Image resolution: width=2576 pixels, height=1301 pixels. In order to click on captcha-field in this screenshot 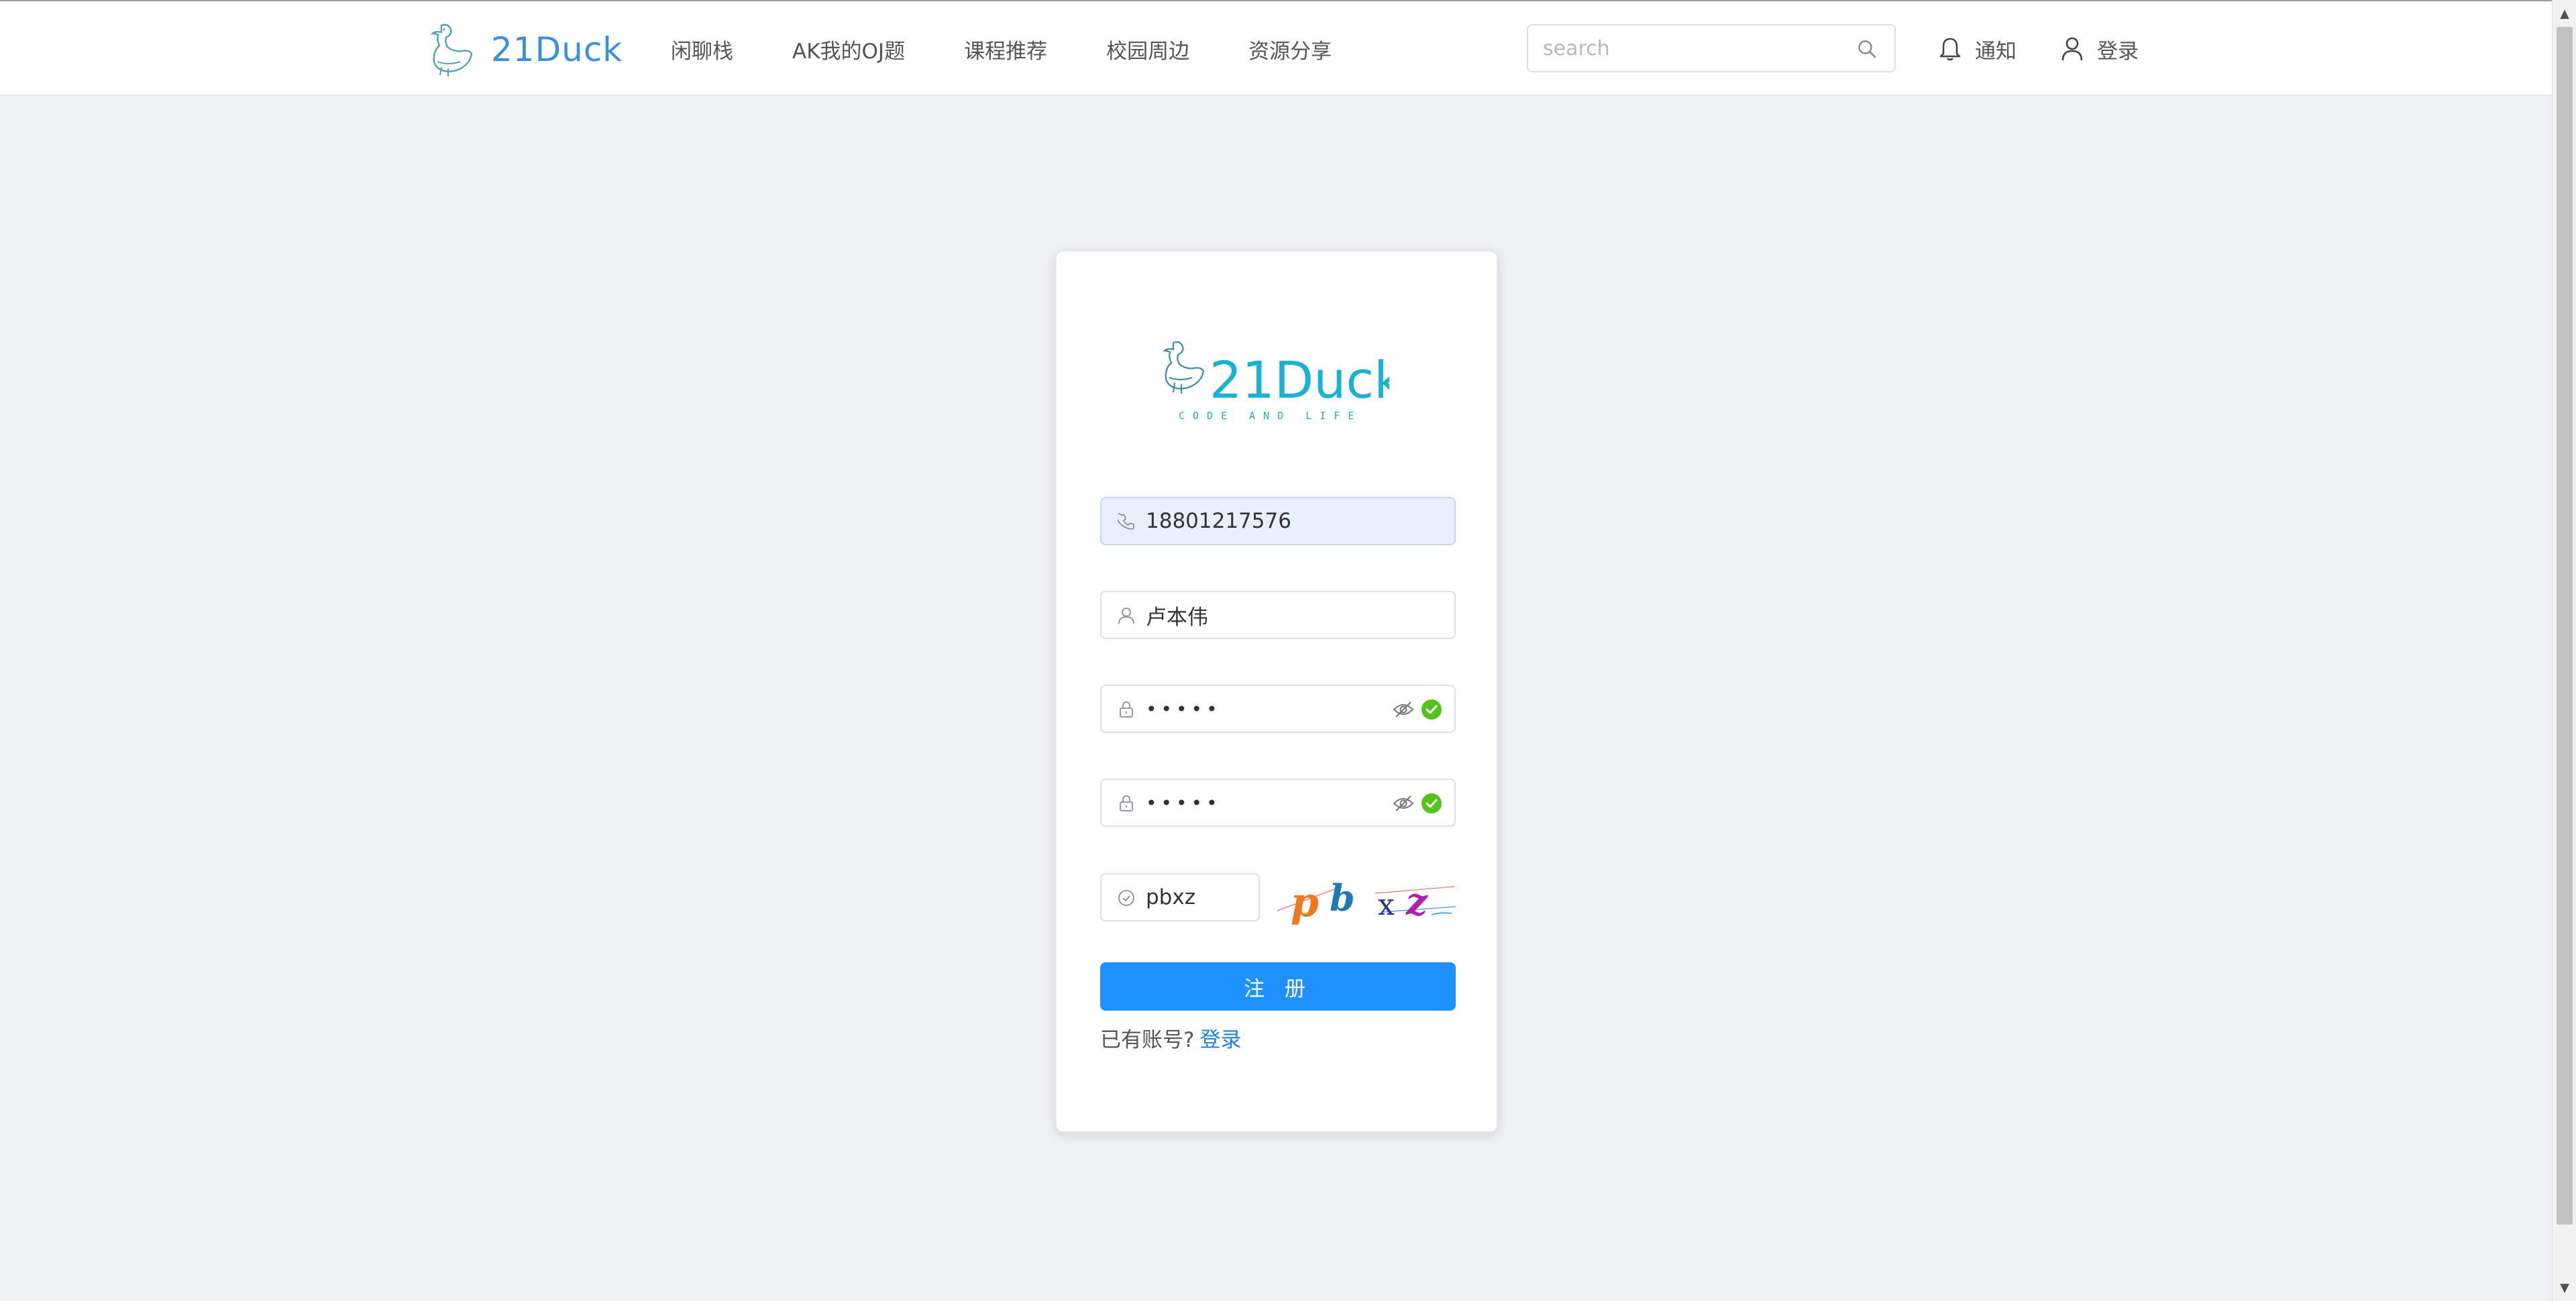, I will do `click(1180, 897)`.